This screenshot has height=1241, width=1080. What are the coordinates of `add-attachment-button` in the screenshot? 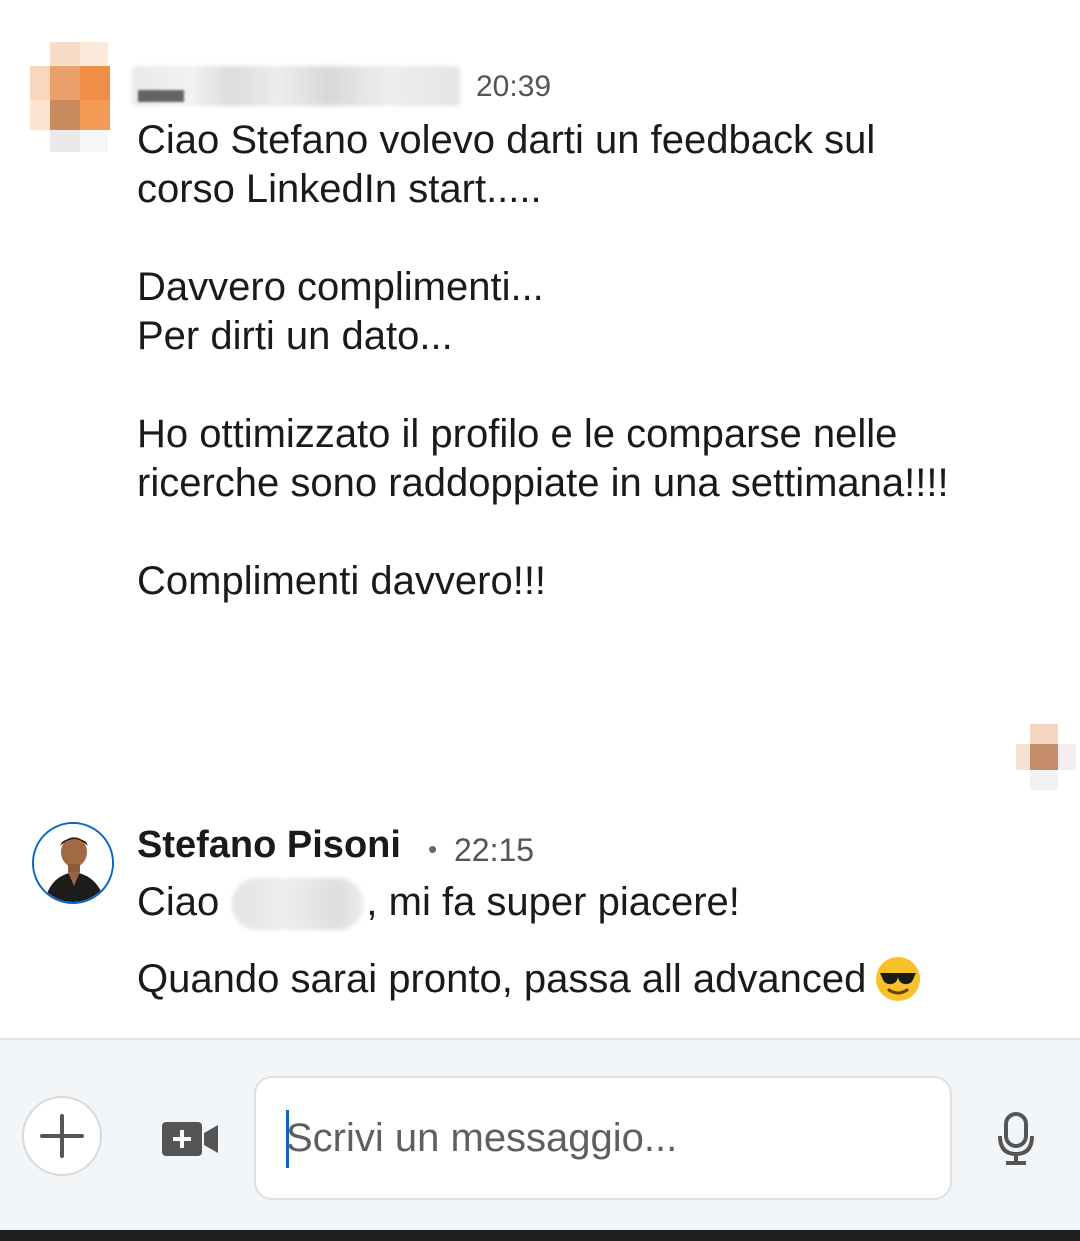 It's located at (62, 1136).